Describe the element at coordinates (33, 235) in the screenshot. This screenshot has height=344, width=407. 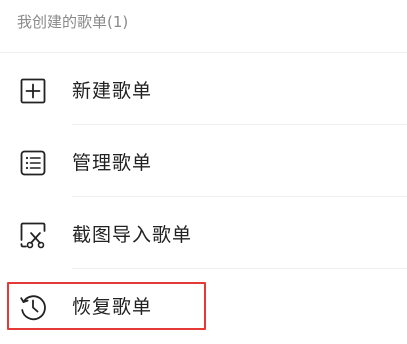
I see `screenshot-scissors-icon` at that location.